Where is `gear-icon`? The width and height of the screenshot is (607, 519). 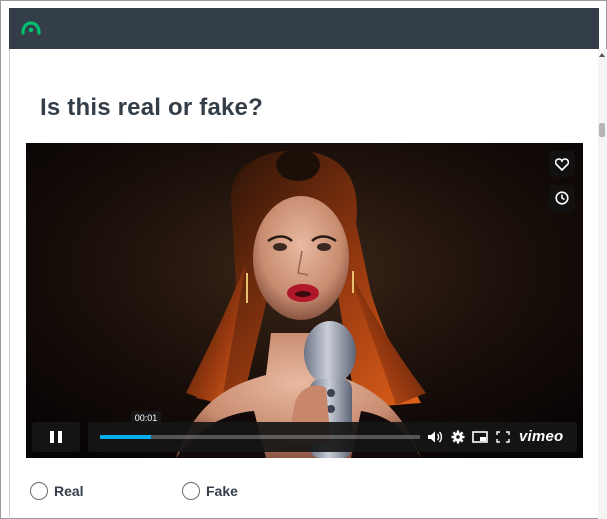
gear-icon is located at coordinates (458, 437).